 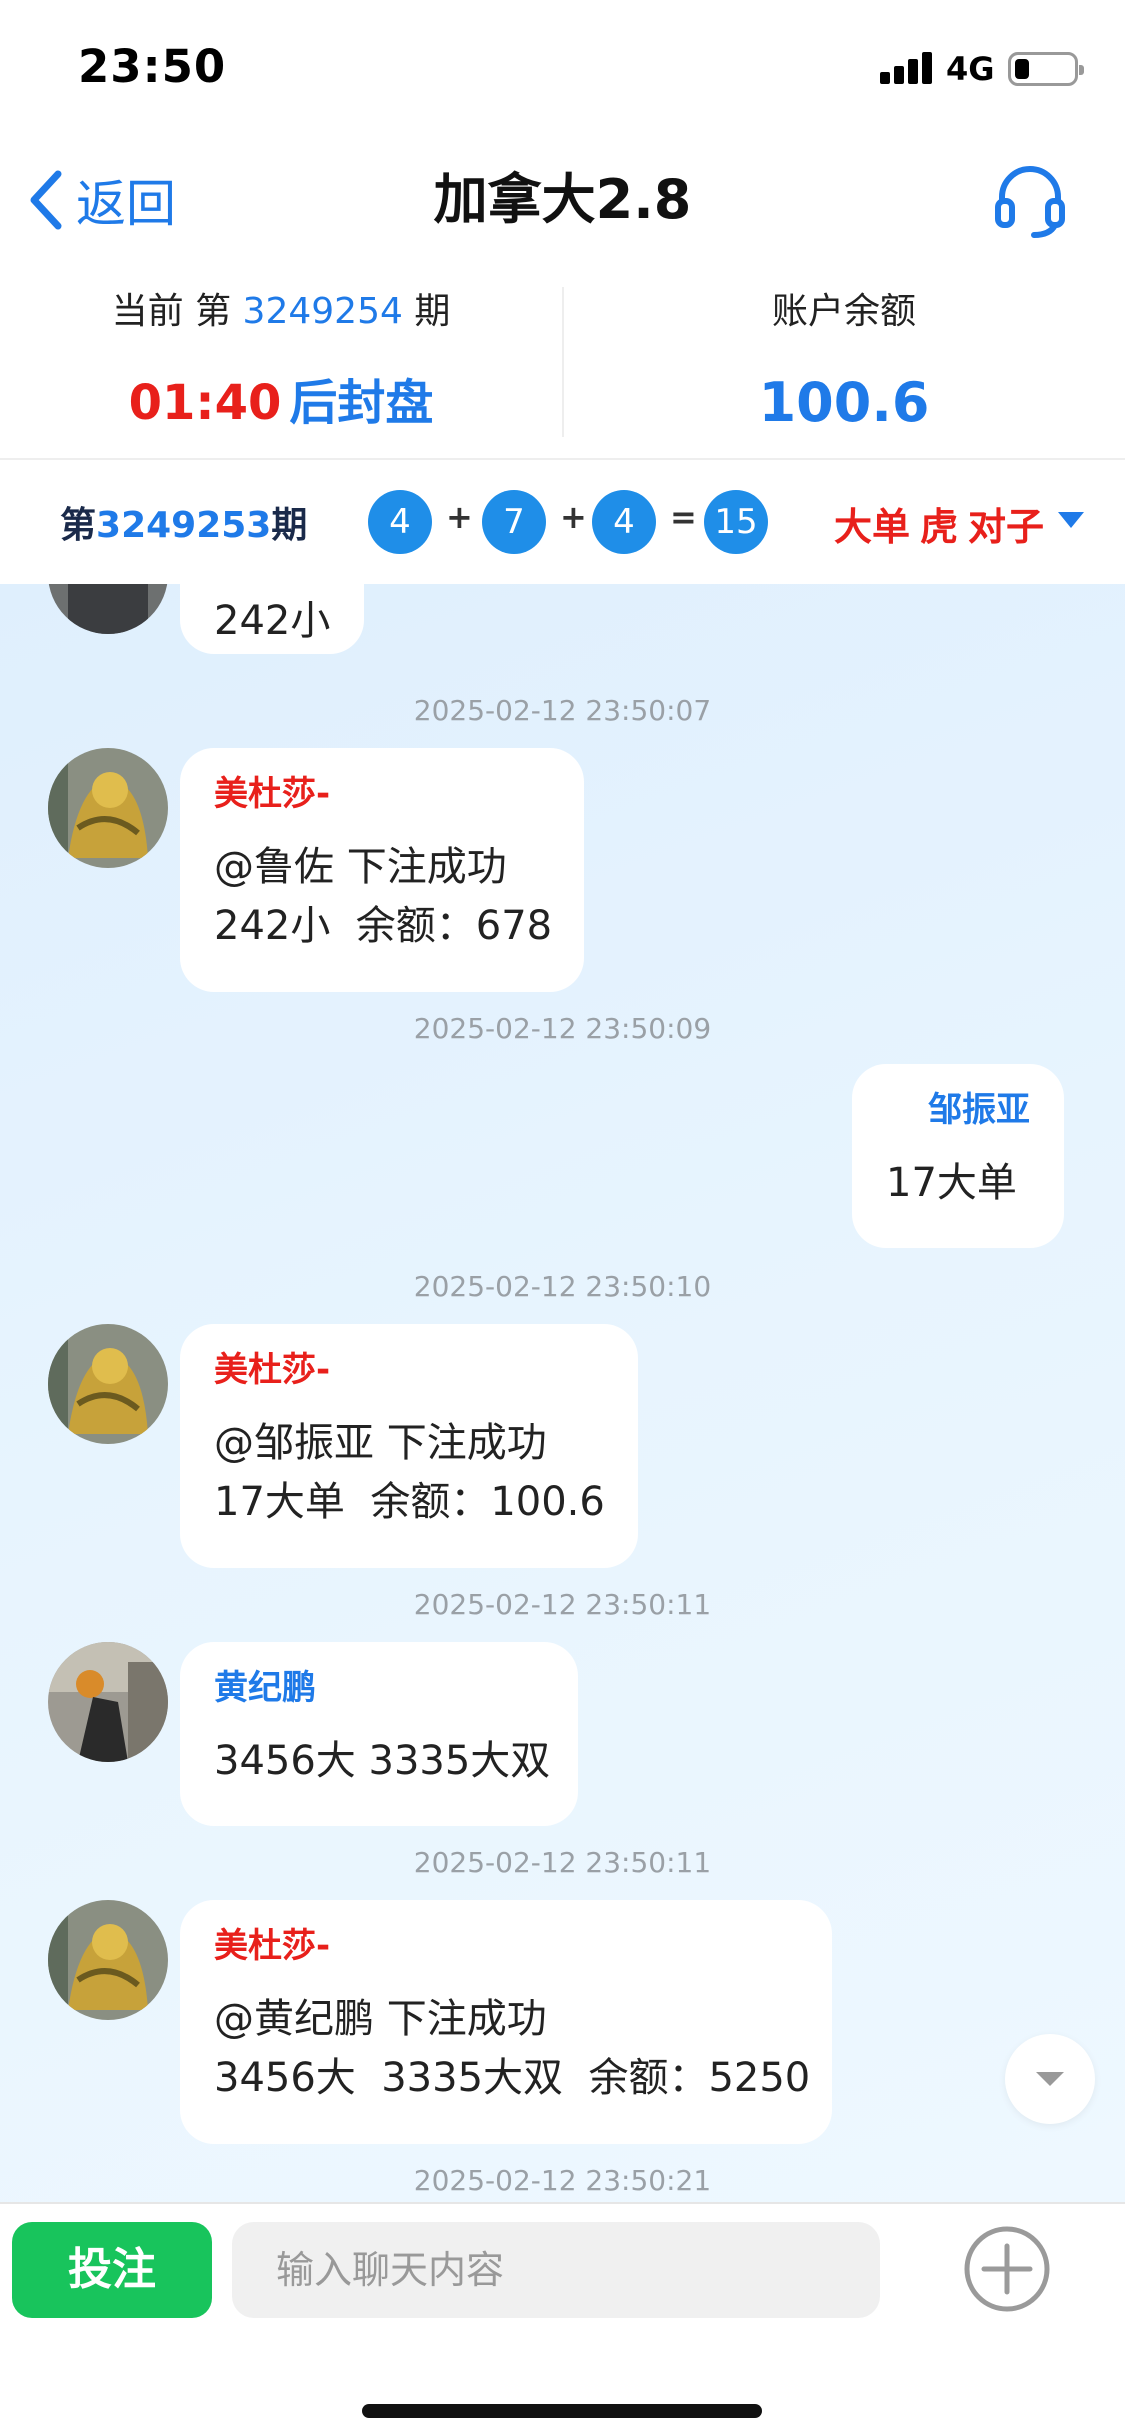 What do you see at coordinates (360, 867) in the screenshot?
I see `message-line: @鲁佐 下注成功` at bounding box center [360, 867].